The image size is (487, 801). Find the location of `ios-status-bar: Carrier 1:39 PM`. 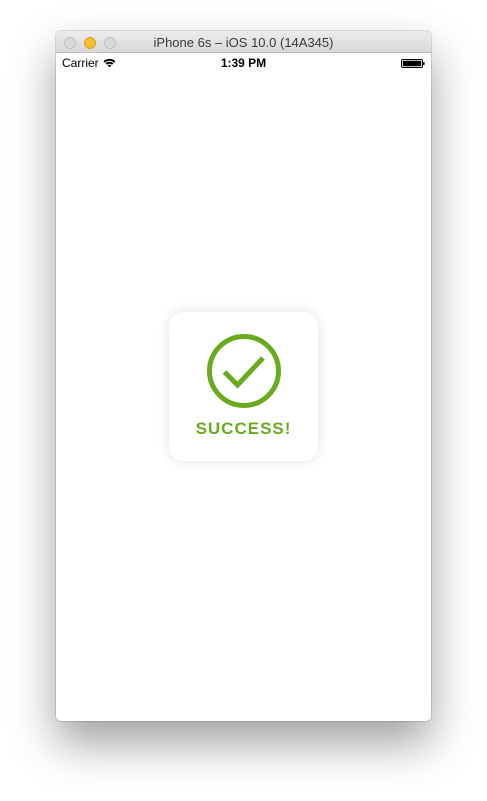

ios-status-bar: Carrier 1:39 PM is located at coordinates (243, 63).